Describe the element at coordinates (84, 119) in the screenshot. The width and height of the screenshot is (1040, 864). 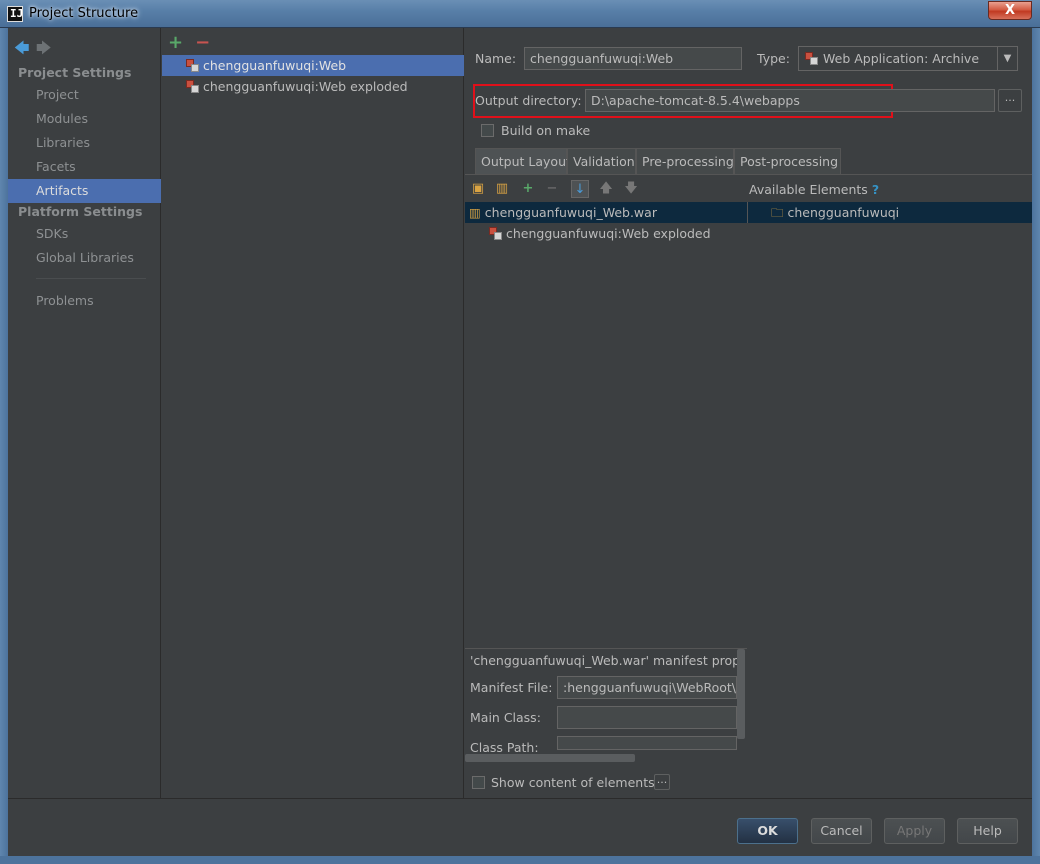
I see `sidebar-item-modules: Modules` at that location.